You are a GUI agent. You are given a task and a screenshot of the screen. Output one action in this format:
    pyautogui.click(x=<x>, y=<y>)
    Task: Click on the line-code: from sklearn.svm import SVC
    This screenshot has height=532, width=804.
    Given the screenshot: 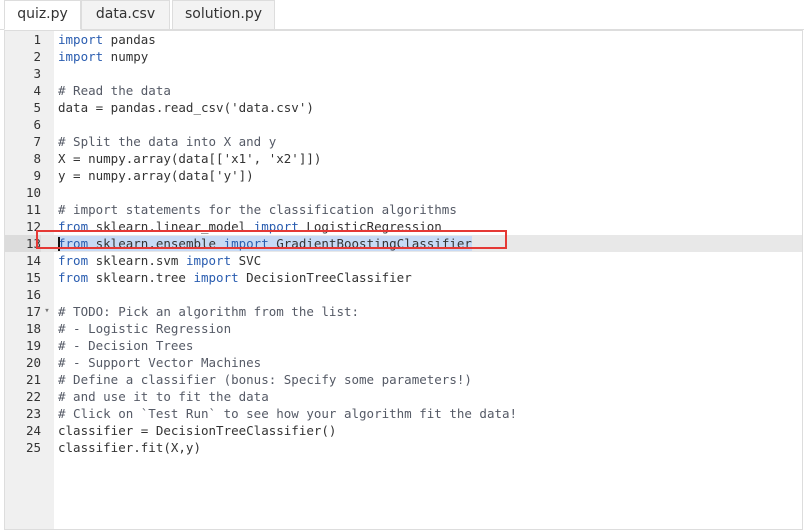 What is the action you would take?
    pyautogui.click(x=159, y=260)
    